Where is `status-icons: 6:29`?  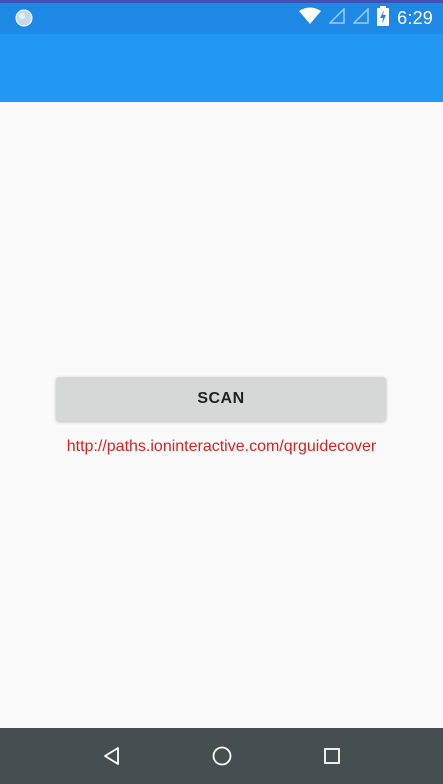
status-icons: 6:29 is located at coordinates (366, 18).